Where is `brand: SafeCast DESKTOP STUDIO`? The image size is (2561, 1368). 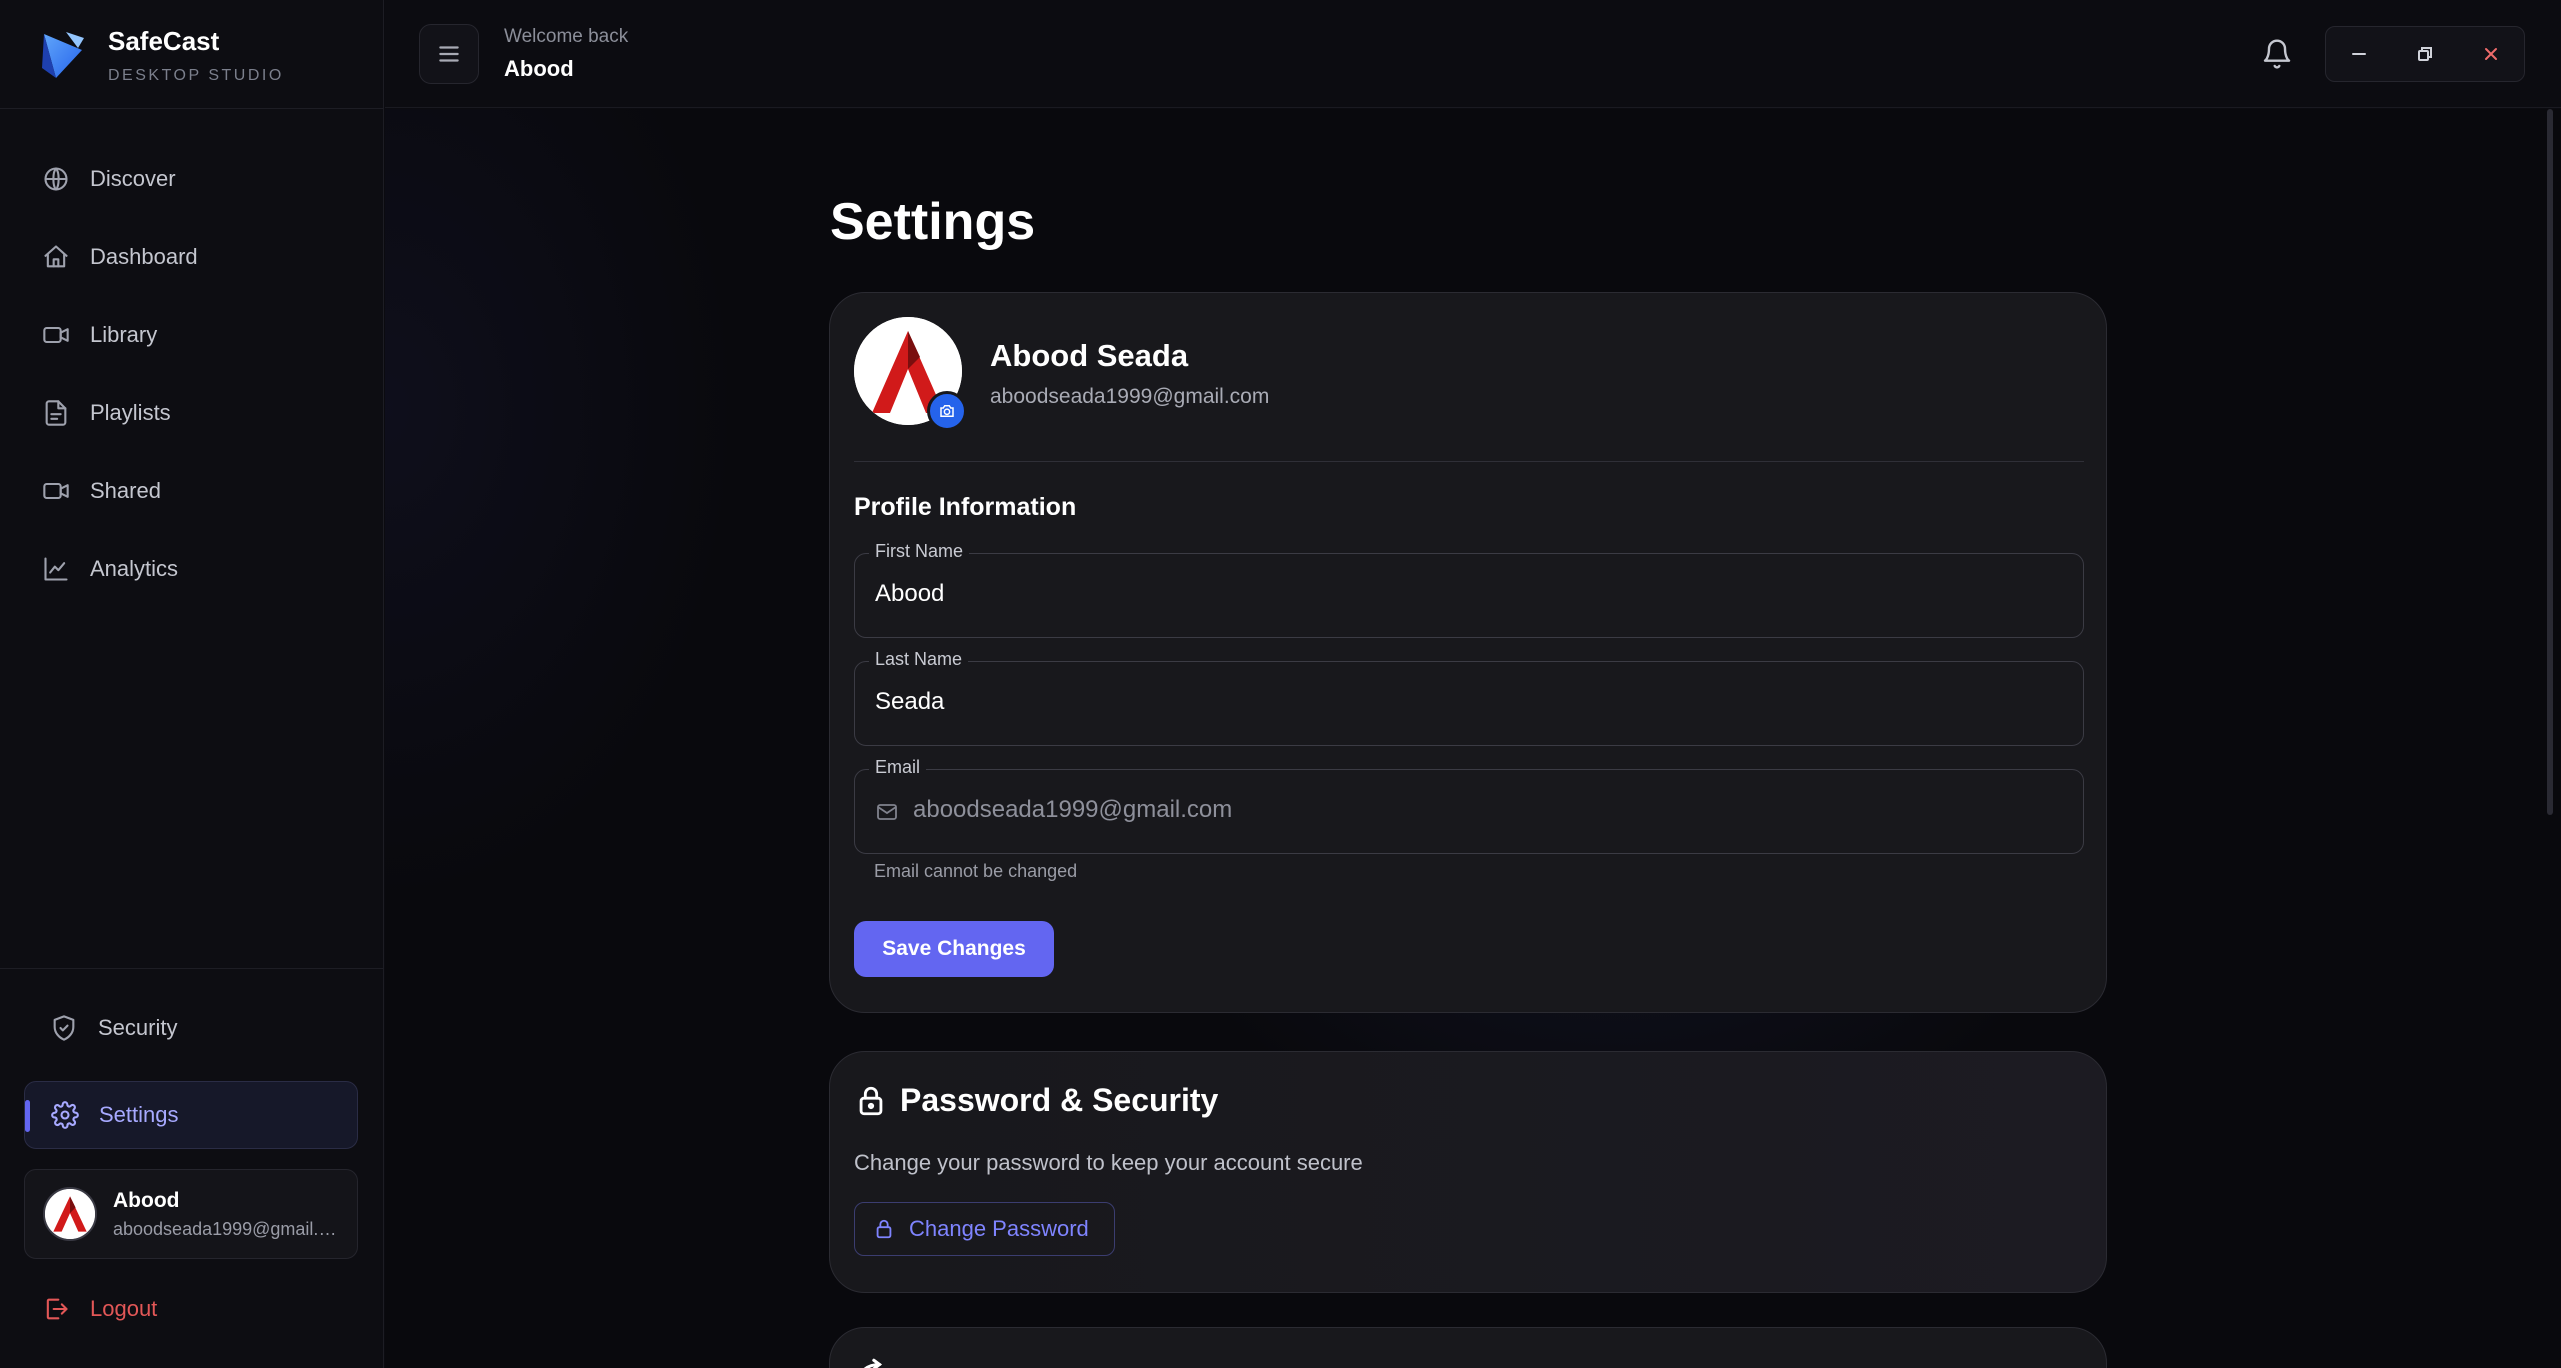
brand: SafeCast DESKTOP STUDIO is located at coordinates (160, 55).